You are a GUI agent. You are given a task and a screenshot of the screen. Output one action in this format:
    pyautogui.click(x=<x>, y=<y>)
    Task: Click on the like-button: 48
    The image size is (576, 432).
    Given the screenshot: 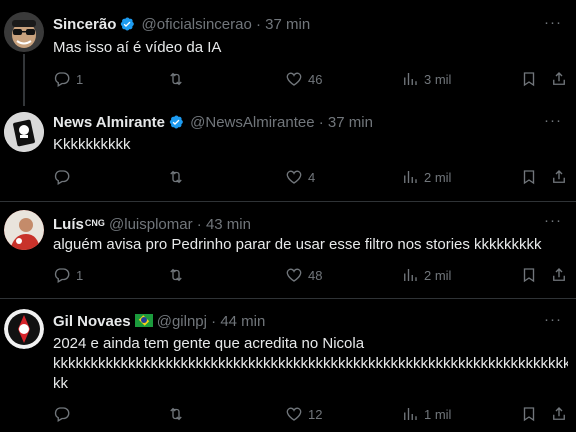 What is the action you would take?
    pyautogui.click(x=303, y=275)
    